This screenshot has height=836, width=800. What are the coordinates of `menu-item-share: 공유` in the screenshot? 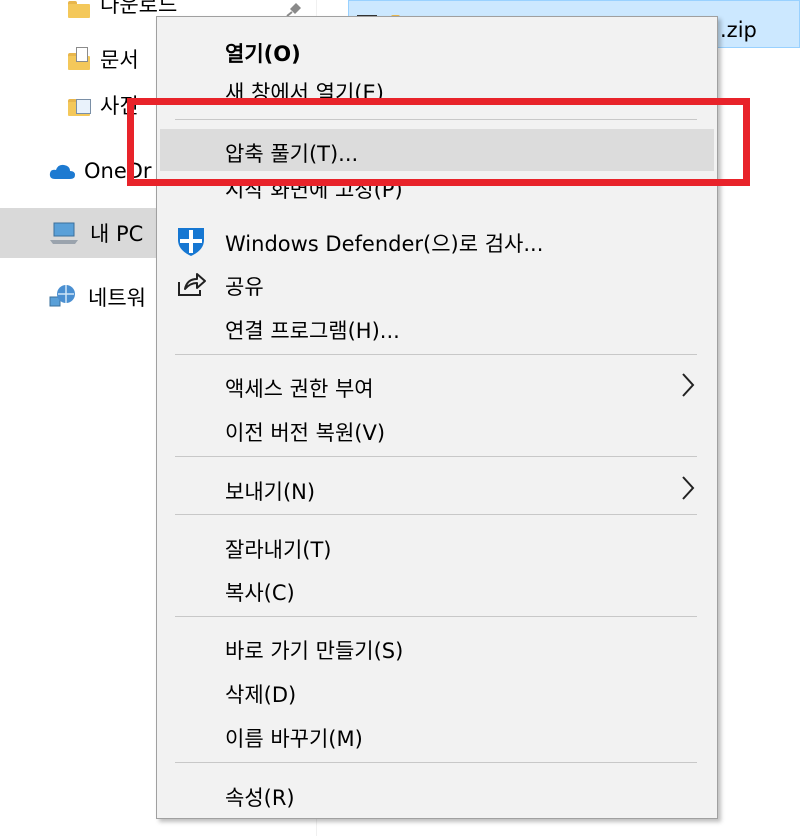 It's located at (438, 283).